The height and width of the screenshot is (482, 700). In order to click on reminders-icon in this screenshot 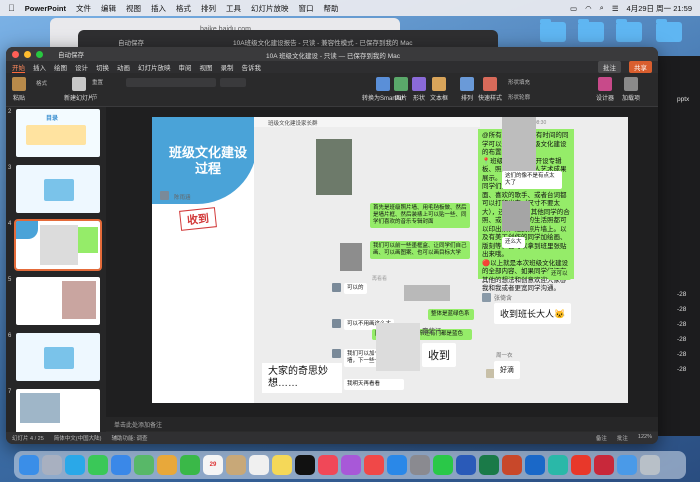, I will do `click(259, 465)`.